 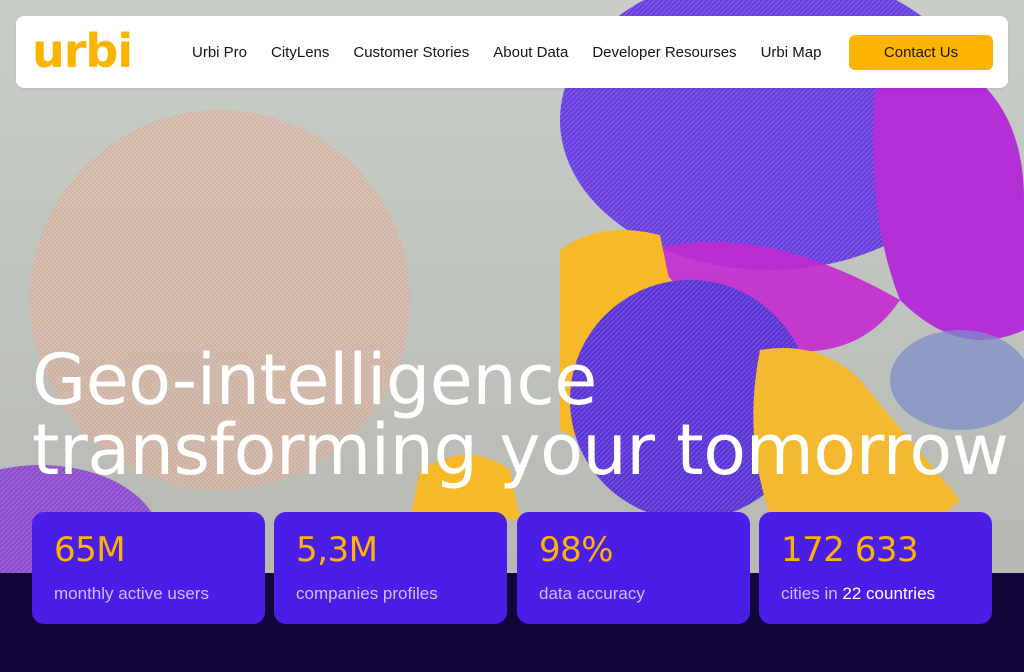 What do you see at coordinates (314, 380) in the screenshot?
I see `hero-headline-line-1: Geo-intelligence` at bounding box center [314, 380].